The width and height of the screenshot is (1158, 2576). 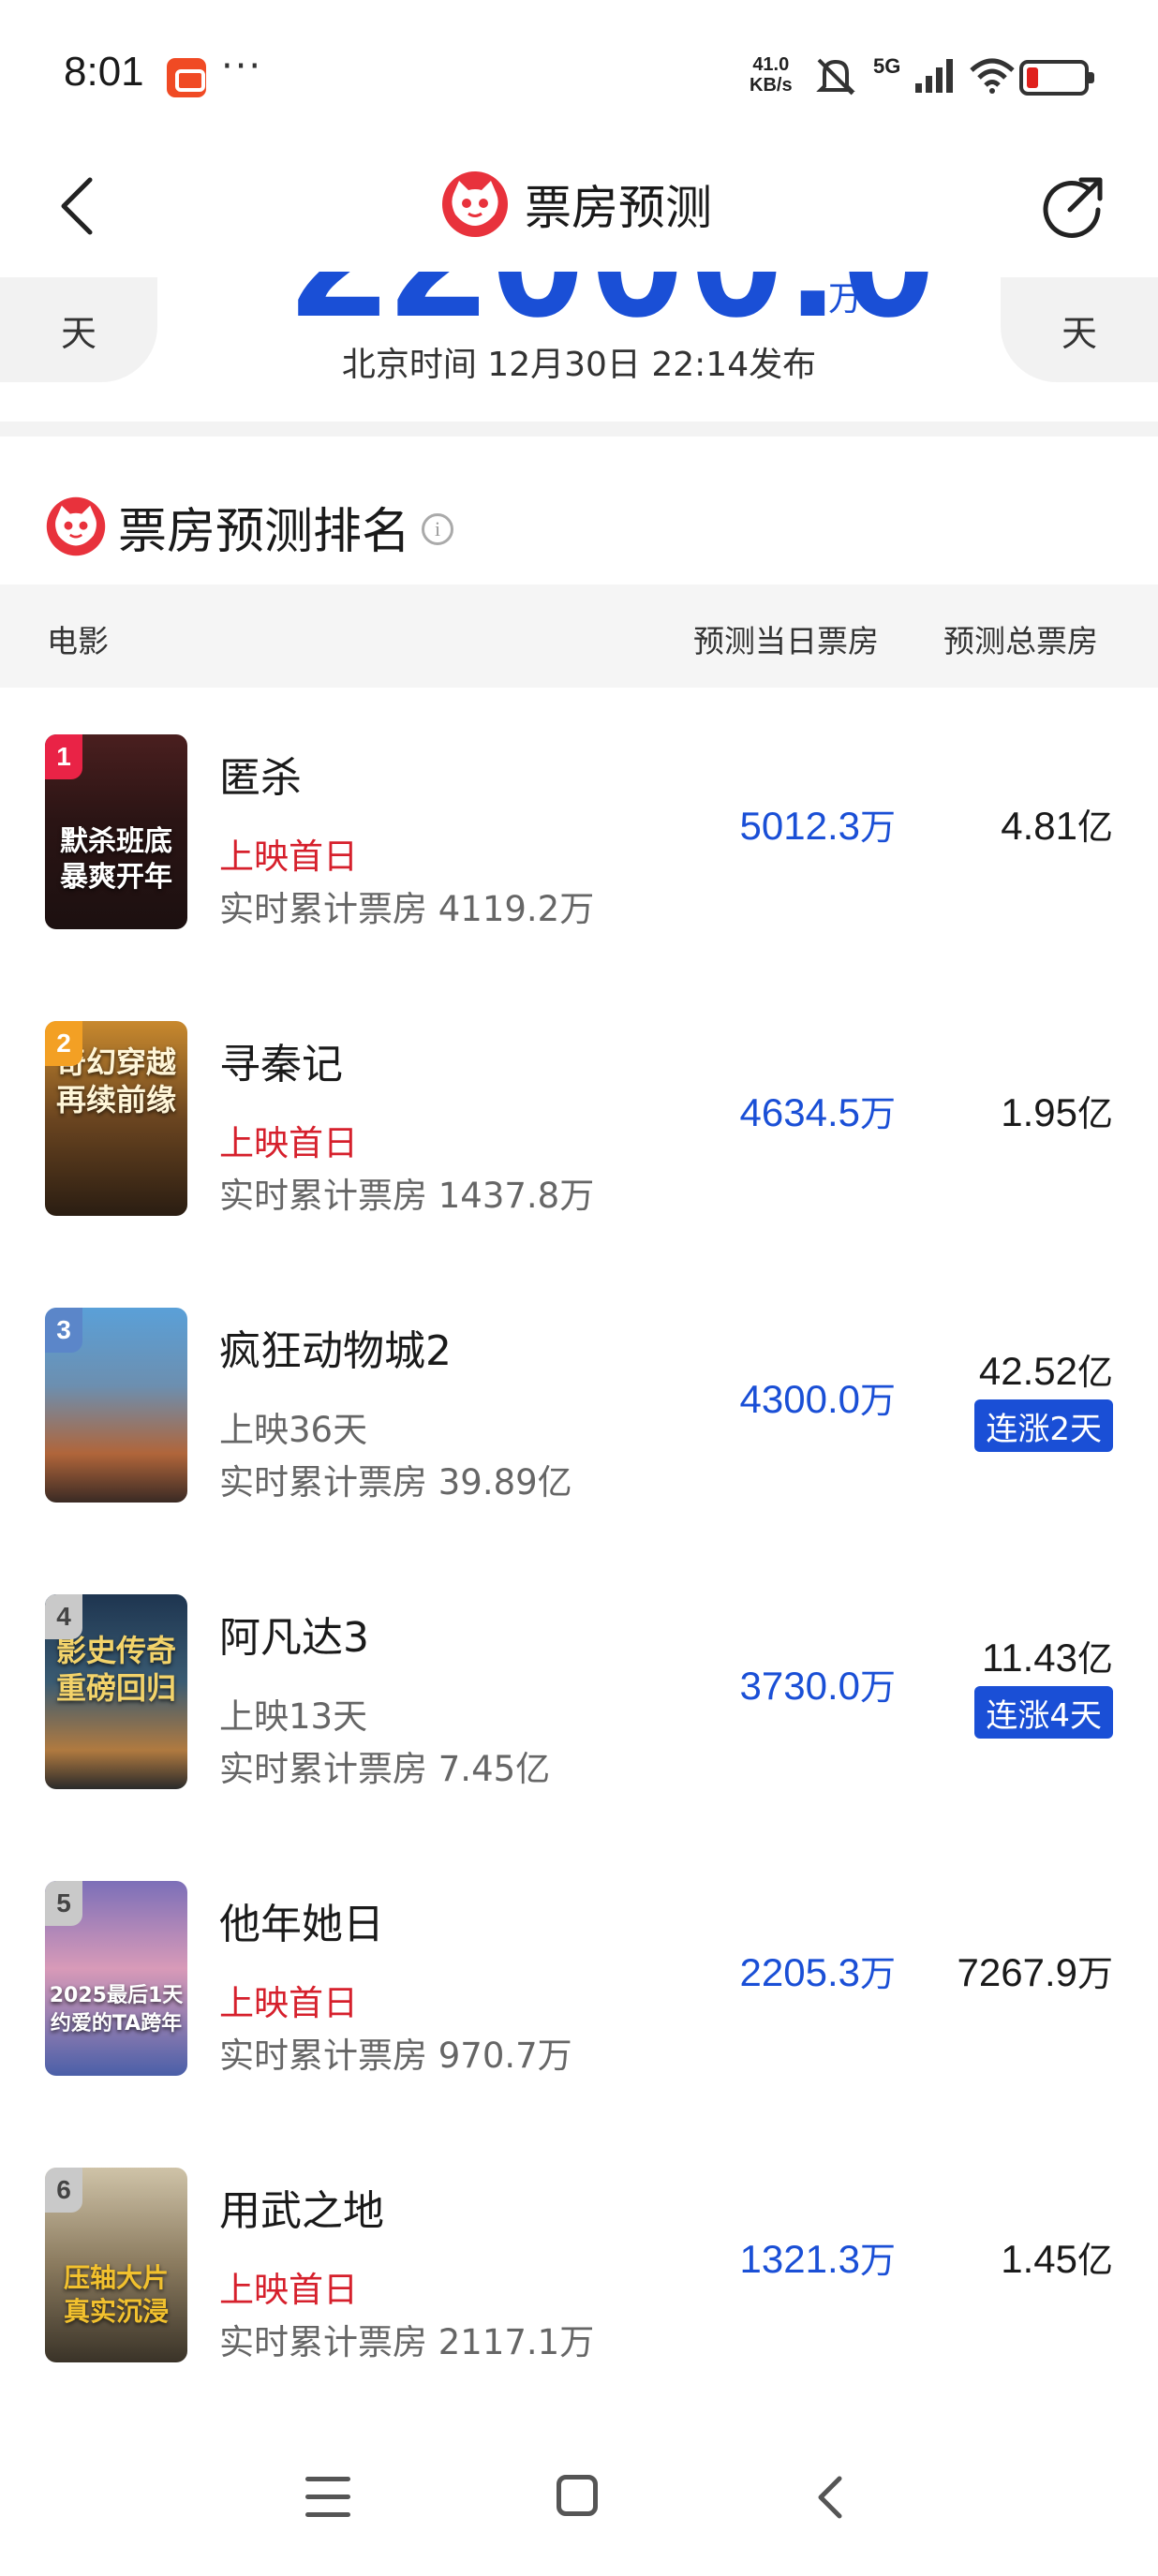 I want to click on movie-poster: 影史传奇 重磅回归 4, so click(x=116, y=1692).